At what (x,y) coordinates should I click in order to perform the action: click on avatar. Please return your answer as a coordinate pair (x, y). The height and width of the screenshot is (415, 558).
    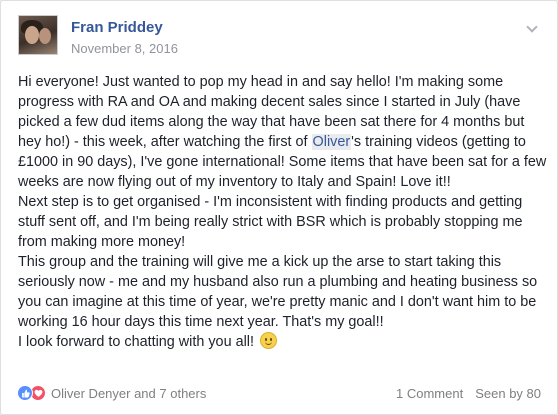
    Looking at the image, I should click on (38, 35).